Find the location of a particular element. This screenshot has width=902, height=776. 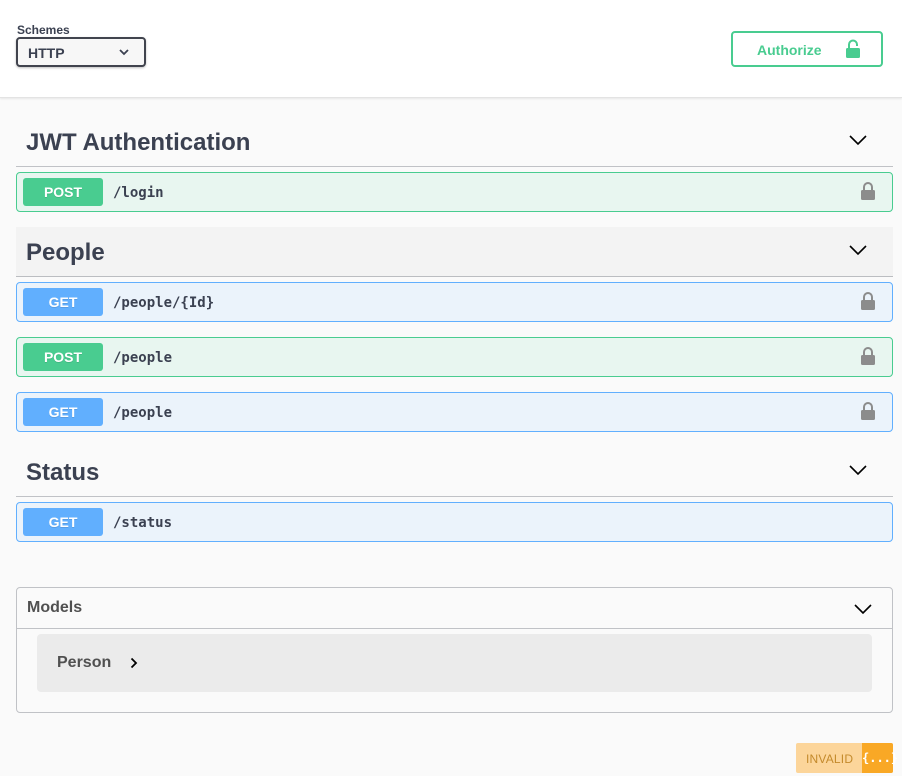

tag-title: JWT Authentication is located at coordinates (138, 142).